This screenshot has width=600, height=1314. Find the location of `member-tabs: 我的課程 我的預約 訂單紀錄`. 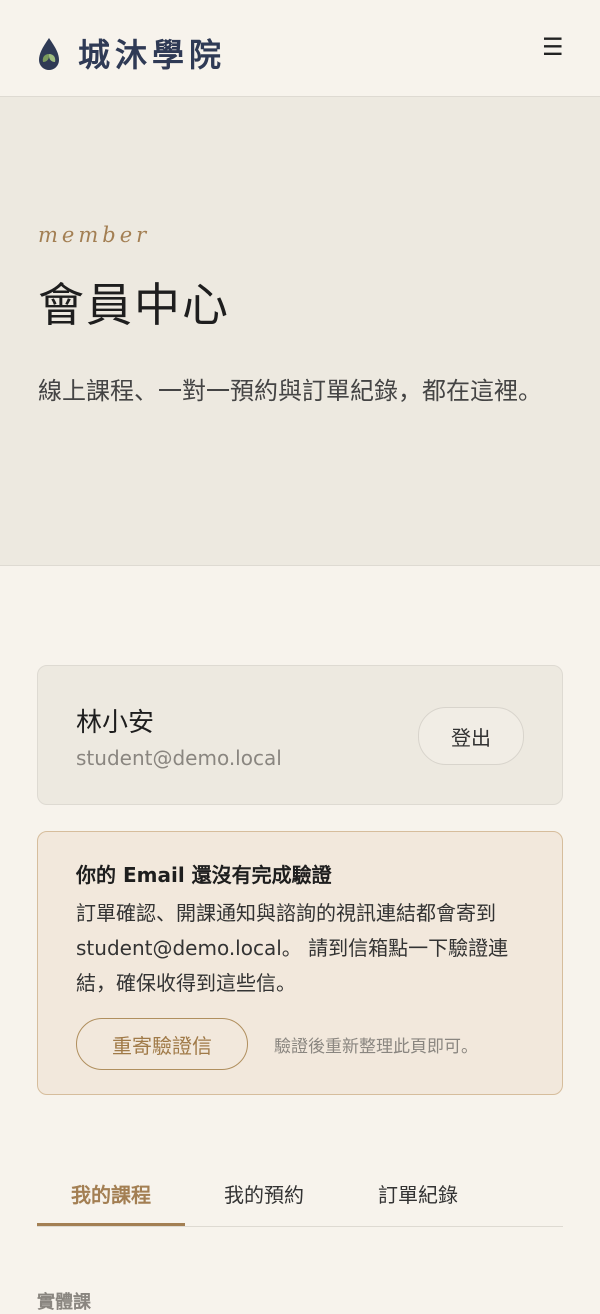

member-tabs: 我的課程 我的預約 訂單紀錄 is located at coordinates (300, 1194).